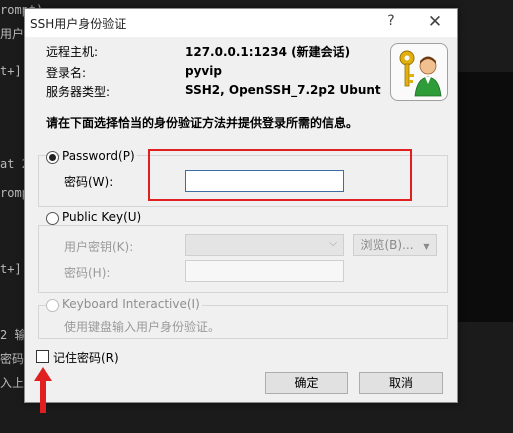  What do you see at coordinates (89, 182) in the screenshot?
I see `password-field-label: 密码(W):` at bounding box center [89, 182].